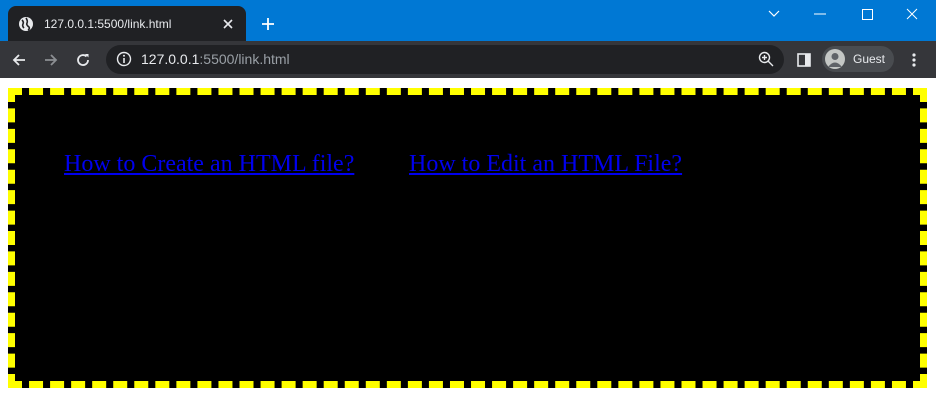 The image size is (936, 401). I want to click on title-bar: 127.0.0.1:5500/link.html, so click(468, 20).